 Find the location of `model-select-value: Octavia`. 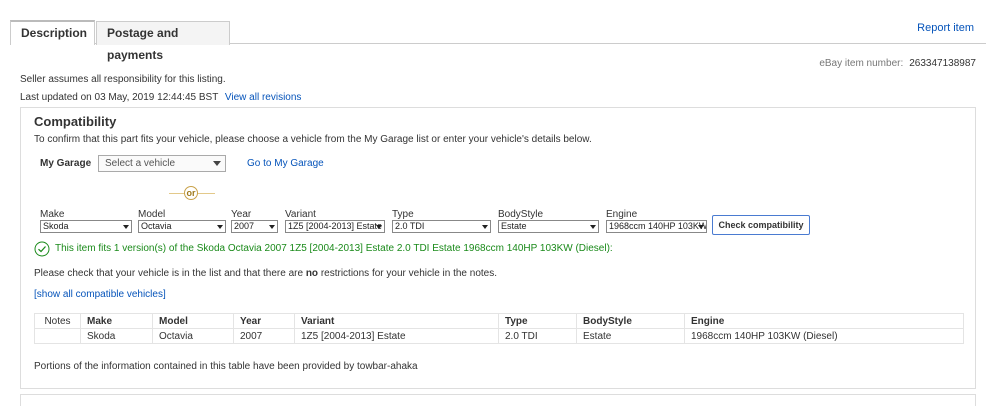

model-select-value: Octavia is located at coordinates (156, 226).